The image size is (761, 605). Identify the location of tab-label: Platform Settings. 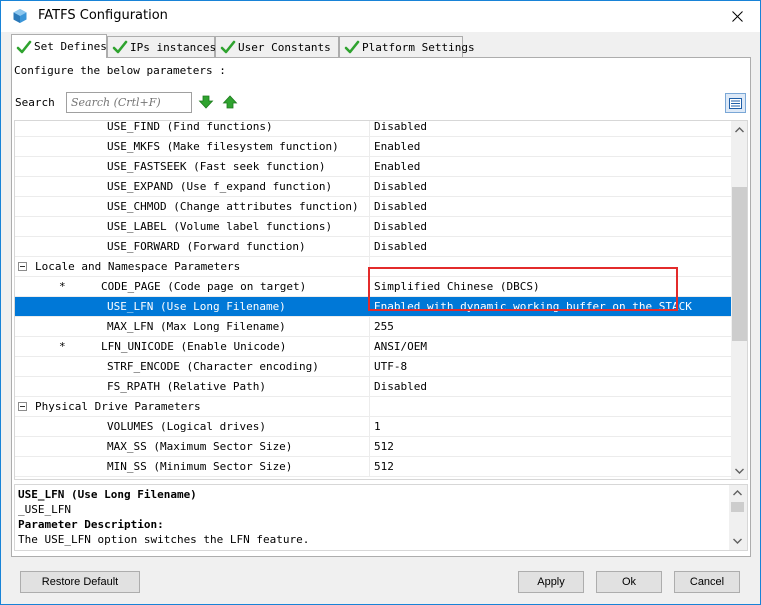
(418, 47).